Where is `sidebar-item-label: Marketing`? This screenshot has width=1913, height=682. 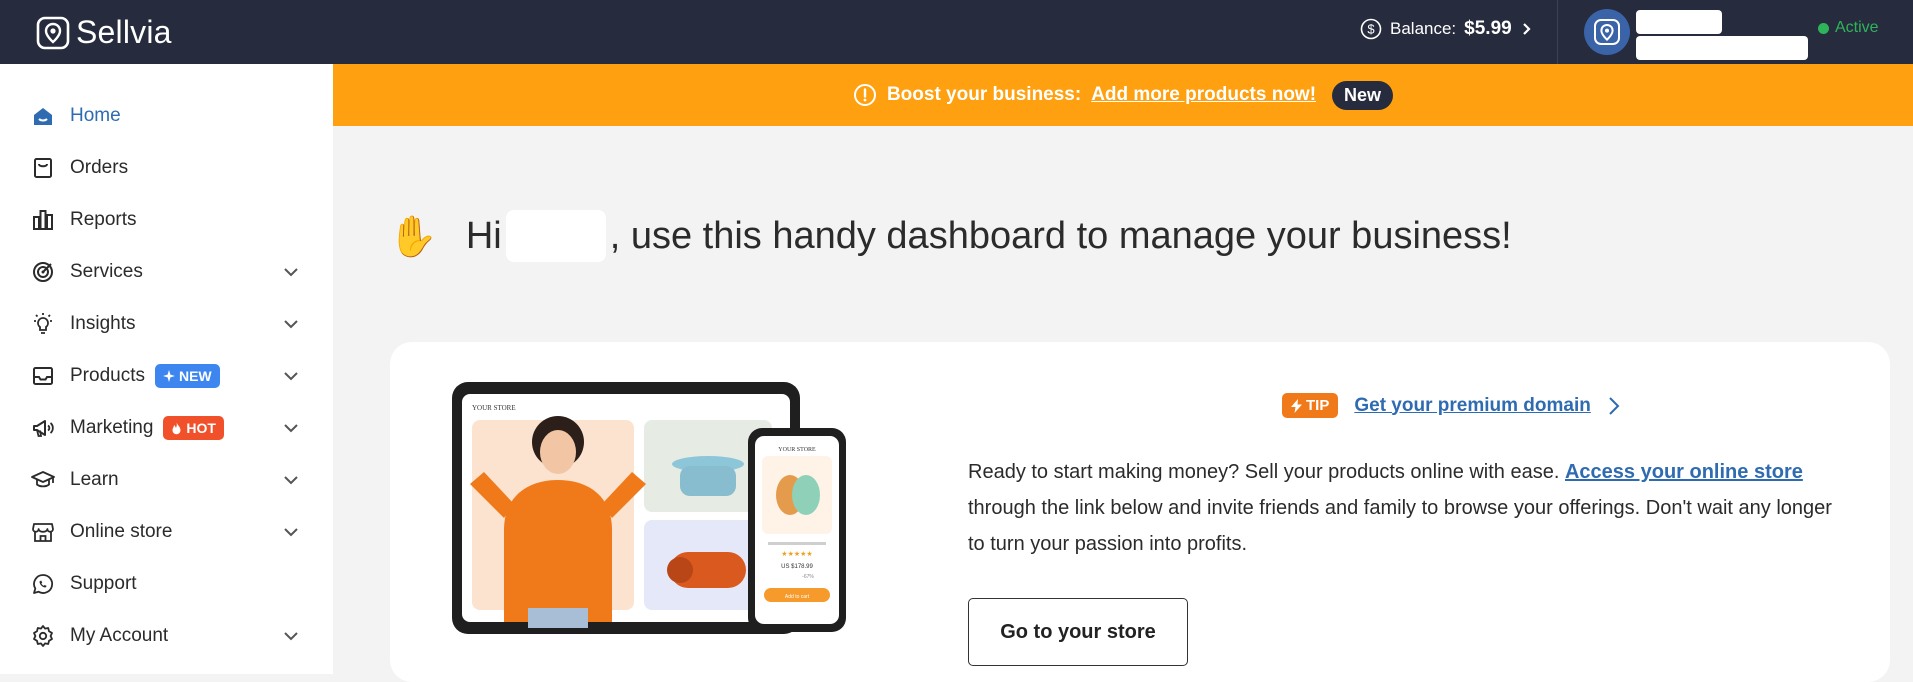
sidebar-item-label: Marketing is located at coordinates (112, 427).